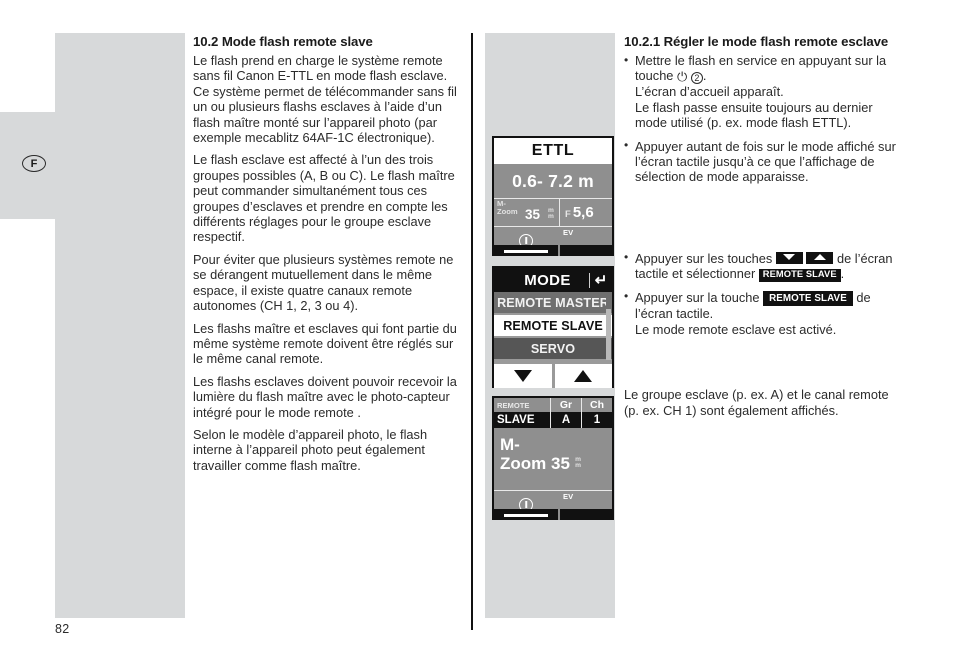  I want to click on mode-header: MODE ↵, so click(553, 280).